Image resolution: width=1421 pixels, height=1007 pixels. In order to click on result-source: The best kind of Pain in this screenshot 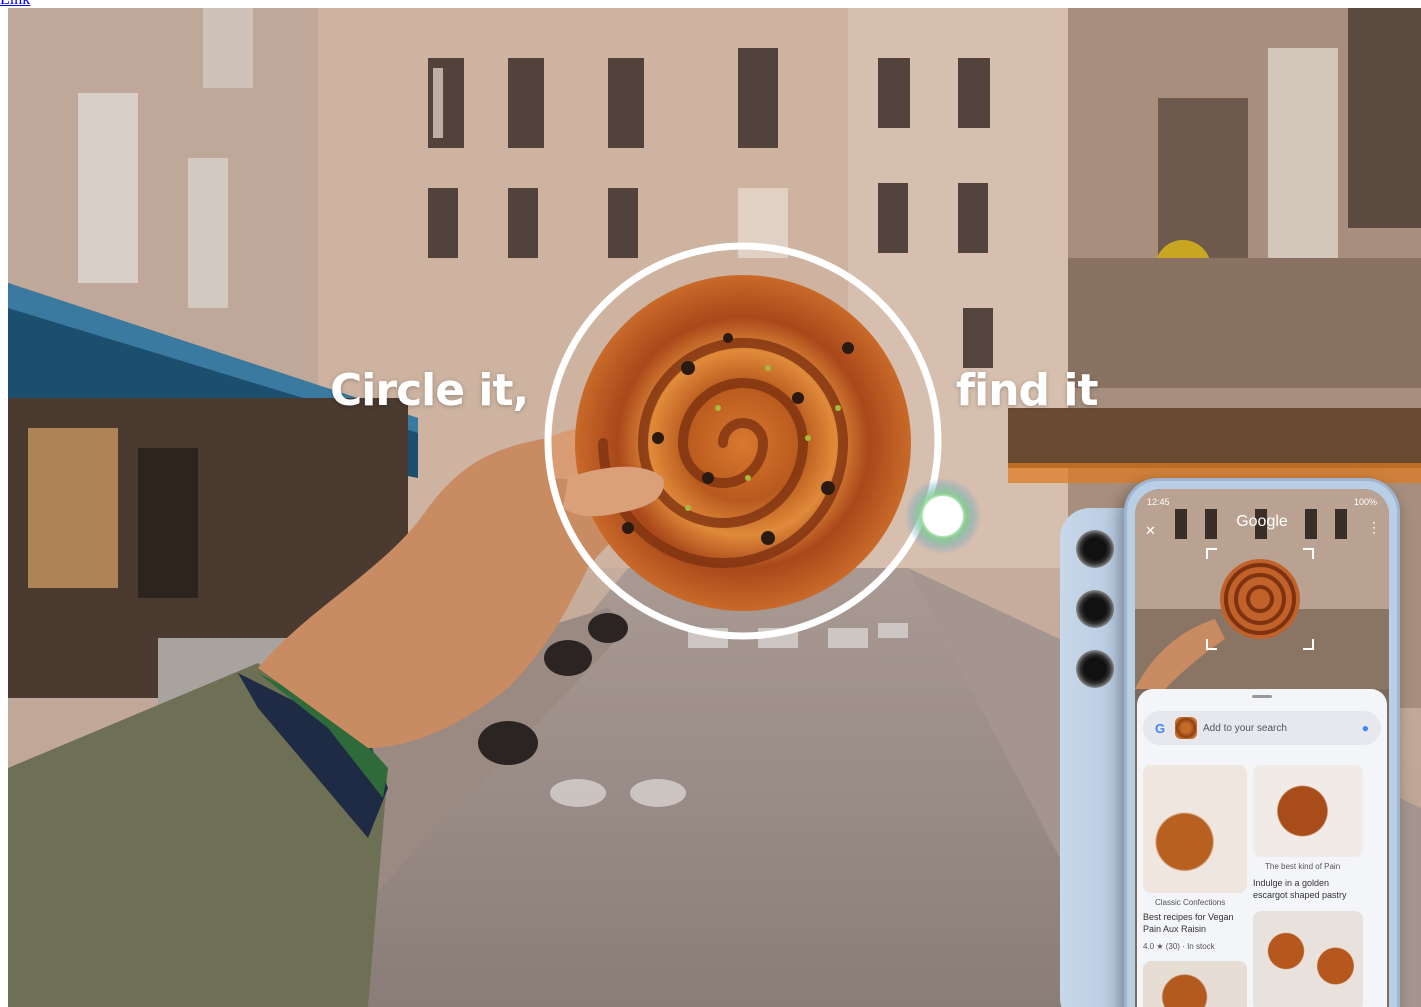, I will do `click(1303, 866)`.